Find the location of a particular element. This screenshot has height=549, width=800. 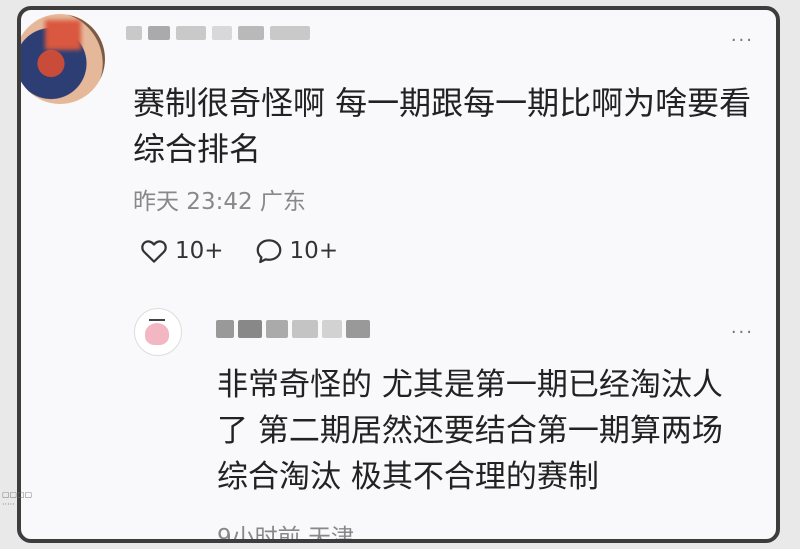

commenter-name-blurred is located at coordinates (218, 33).